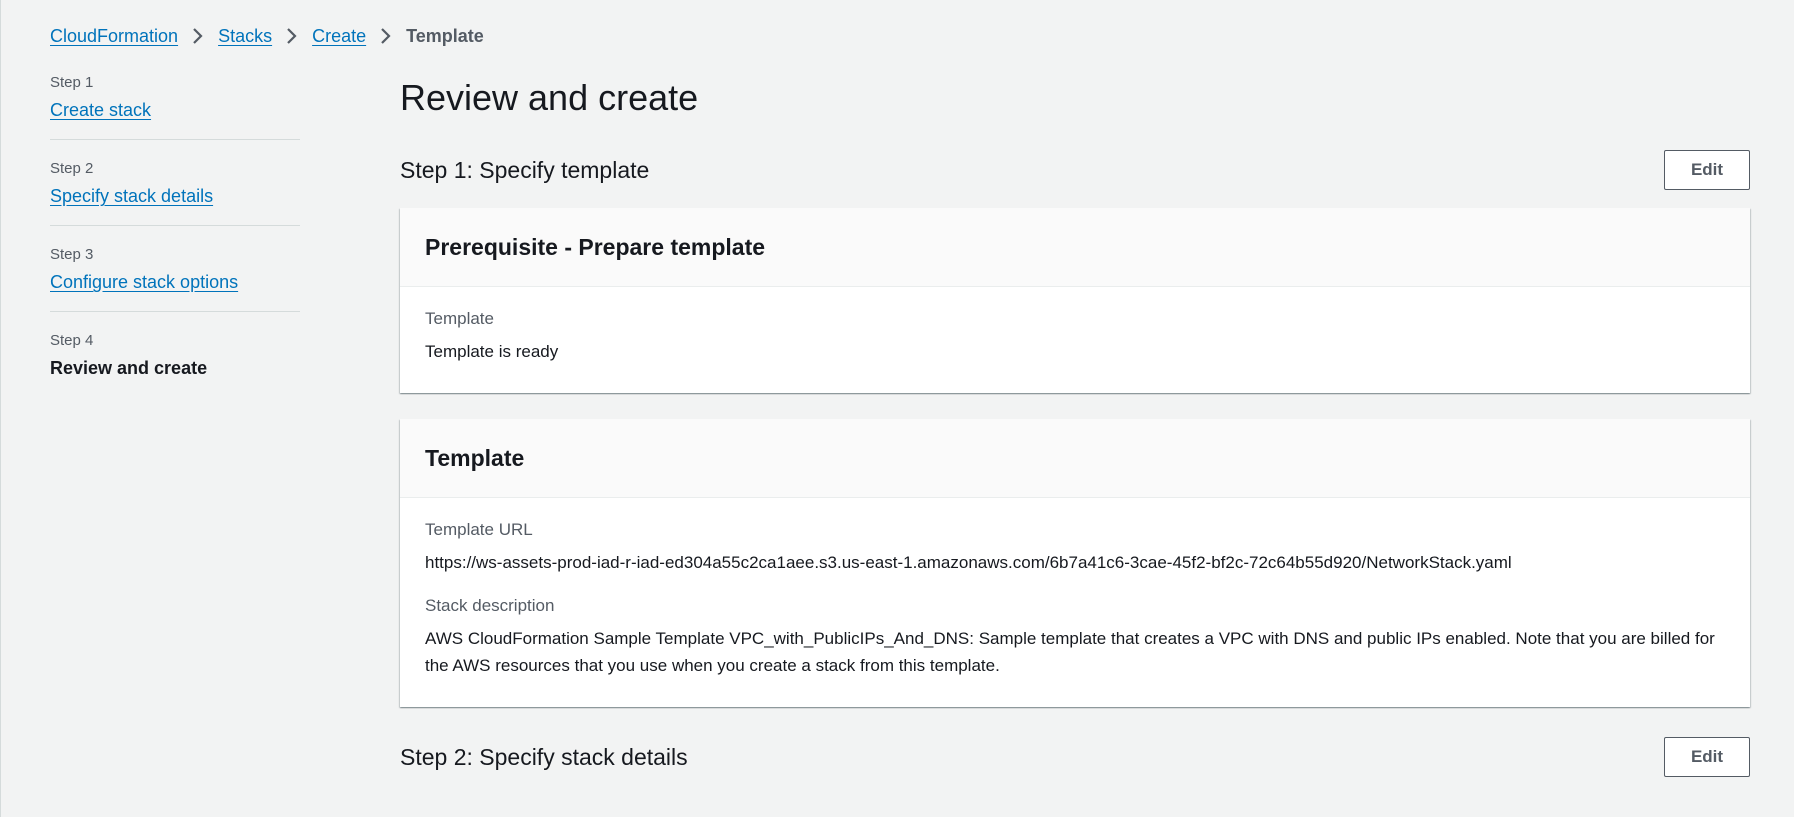 This screenshot has width=1794, height=817. What do you see at coordinates (114, 36) in the screenshot?
I see `breadcrumb-cloudformation-link: CloudFormation` at bounding box center [114, 36].